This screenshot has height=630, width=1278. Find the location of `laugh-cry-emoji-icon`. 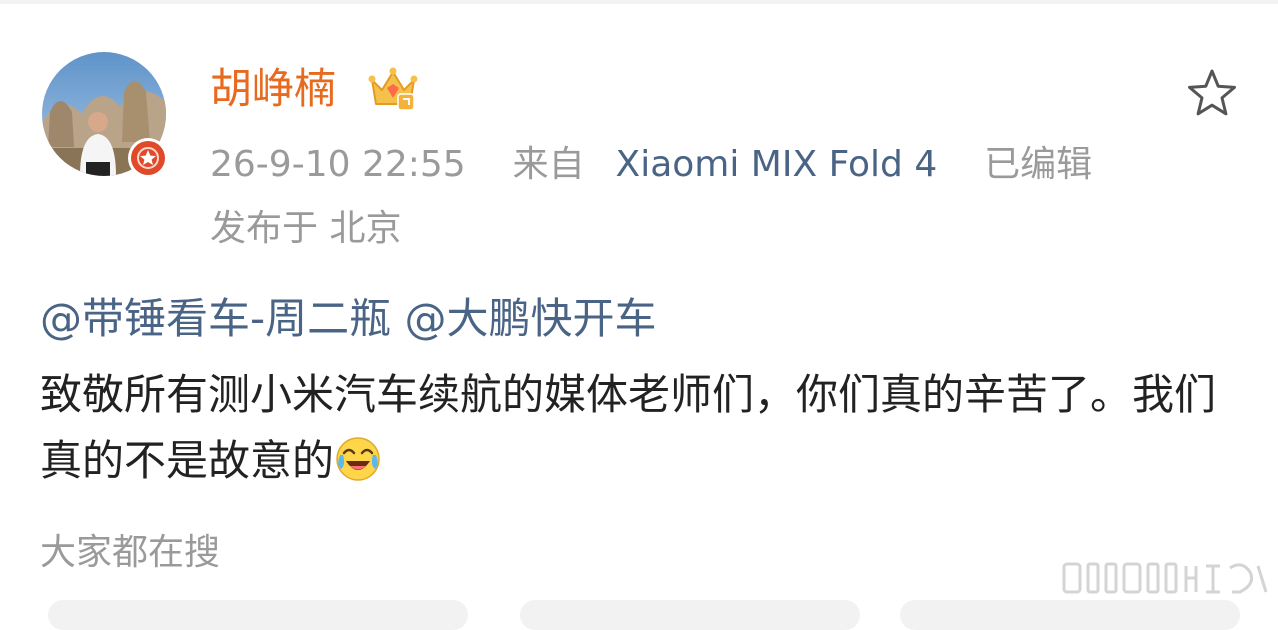

laugh-cry-emoji-icon is located at coordinates (358, 459).